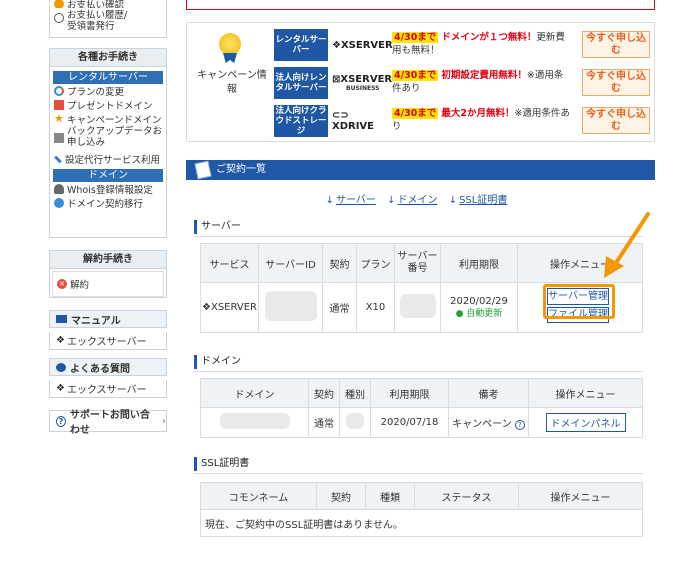  I want to click on support-link: ? サポートお問い合わせ ›, so click(108, 423).